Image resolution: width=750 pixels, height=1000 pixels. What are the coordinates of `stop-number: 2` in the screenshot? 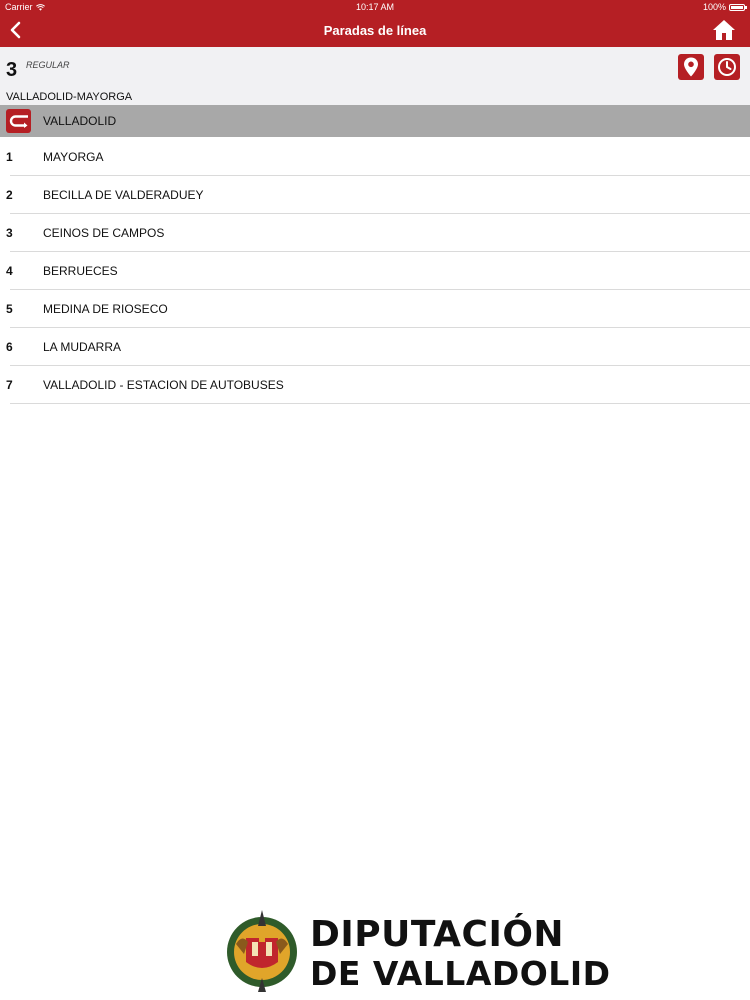 It's located at (9, 195).